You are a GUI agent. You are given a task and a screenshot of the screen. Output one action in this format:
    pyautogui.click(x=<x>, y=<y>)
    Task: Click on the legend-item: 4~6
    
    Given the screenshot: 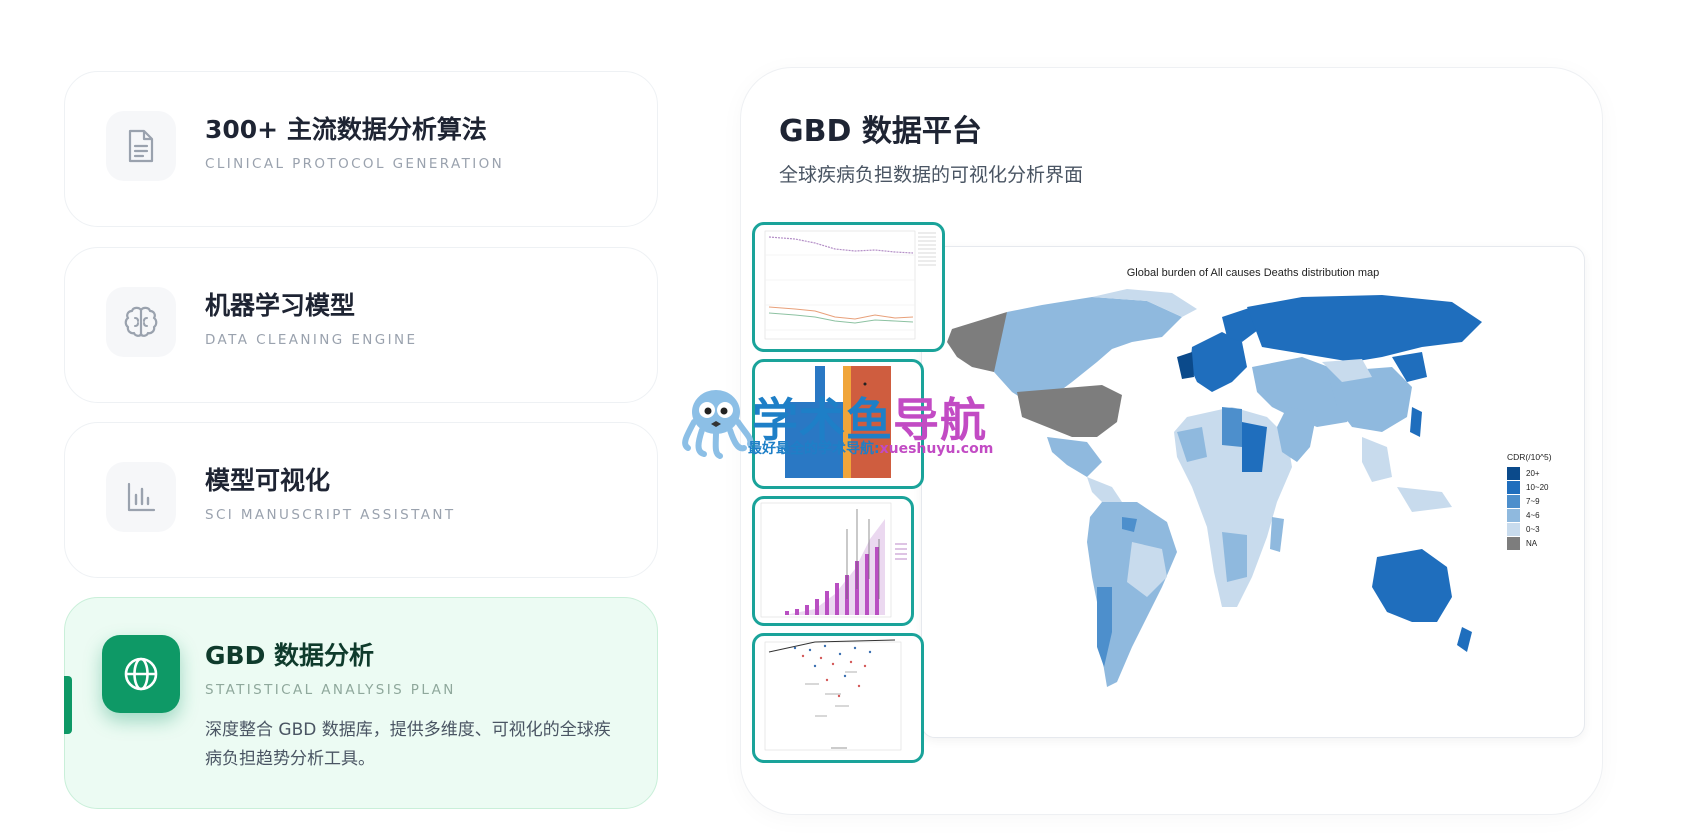 What is the action you would take?
    pyautogui.click(x=1529, y=515)
    